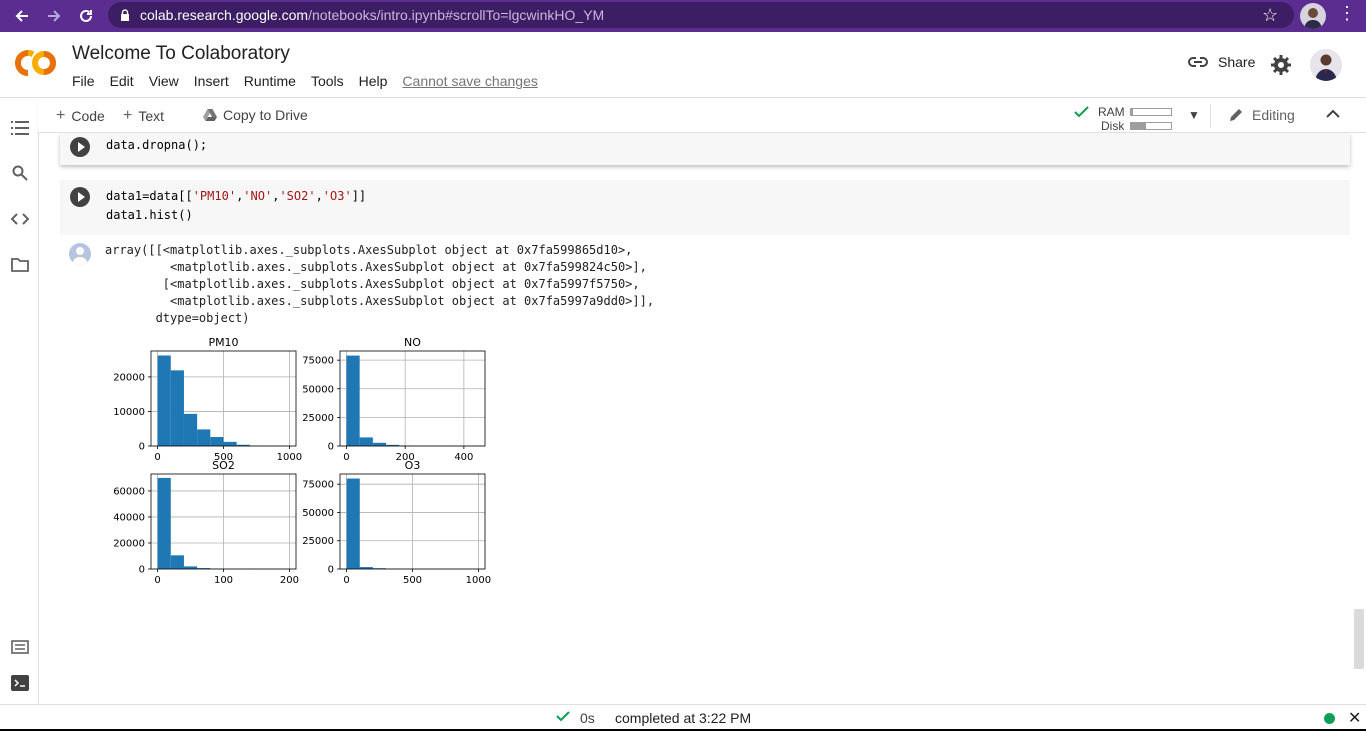 The width and height of the screenshot is (1366, 731). Describe the element at coordinates (1347, 13) in the screenshot. I see `browser-menu-icon: ⋮` at that location.